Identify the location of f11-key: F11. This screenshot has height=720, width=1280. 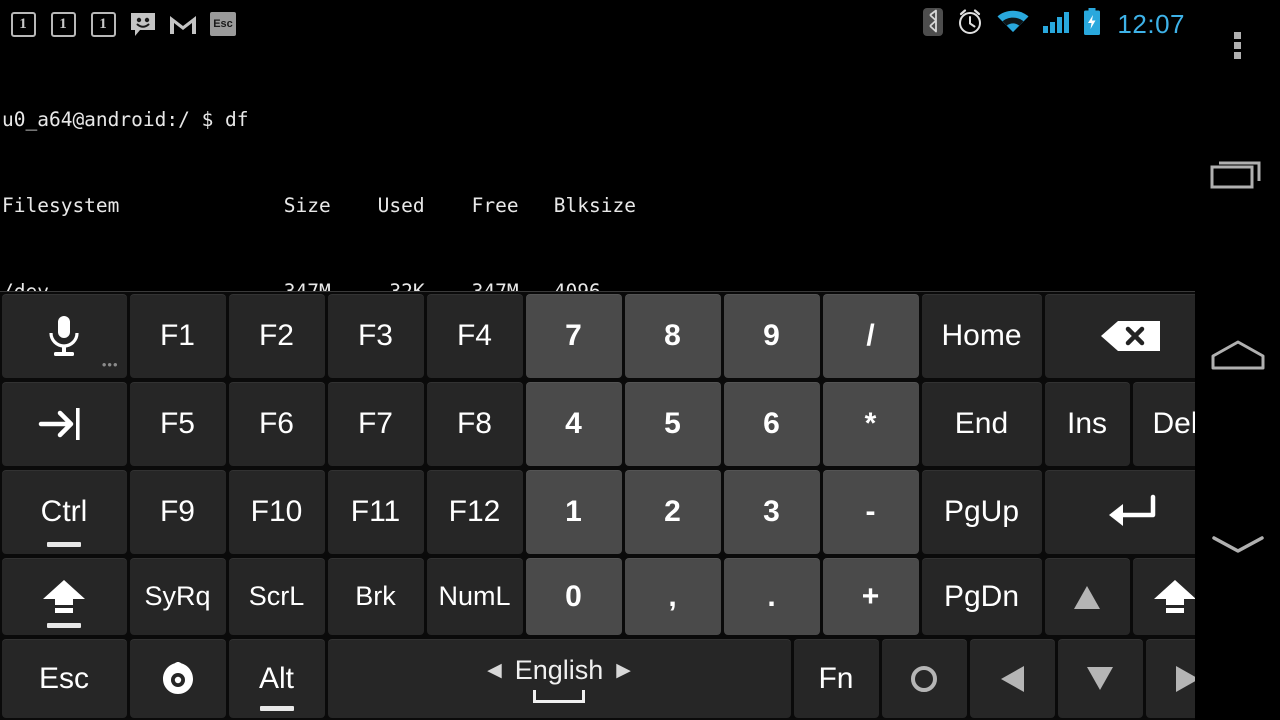
(375, 512).